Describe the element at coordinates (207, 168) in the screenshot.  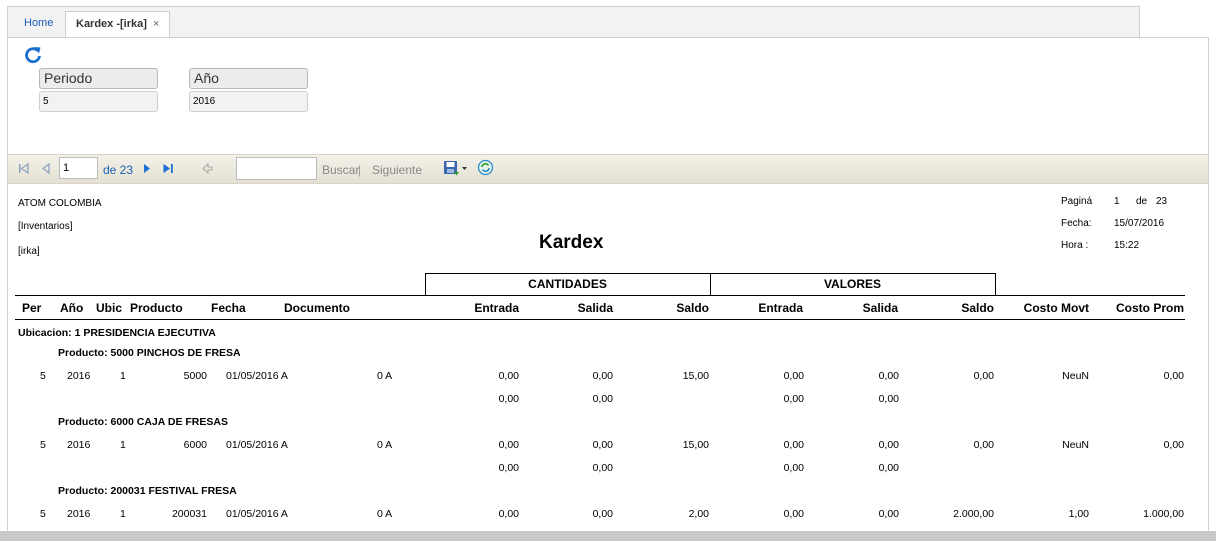
I see `back-icon` at that location.